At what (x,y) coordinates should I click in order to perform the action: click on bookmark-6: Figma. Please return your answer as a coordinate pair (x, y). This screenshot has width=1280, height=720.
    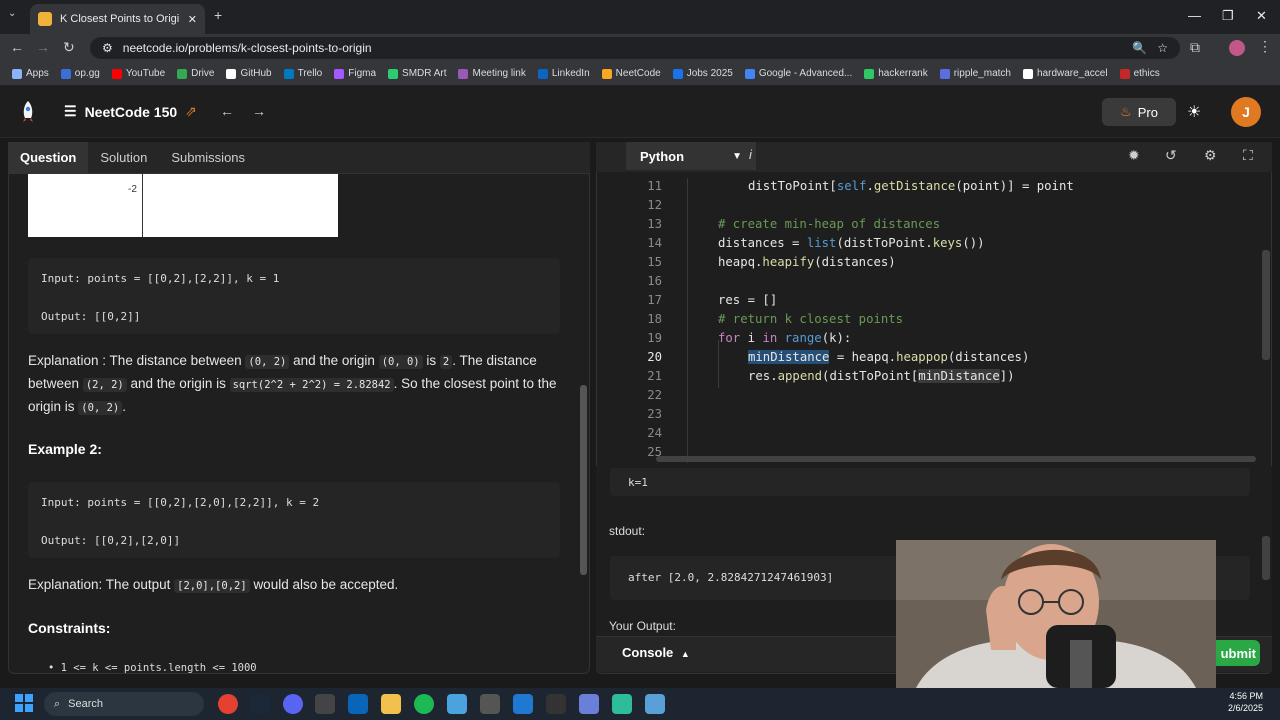
    Looking at the image, I should click on (355, 73).